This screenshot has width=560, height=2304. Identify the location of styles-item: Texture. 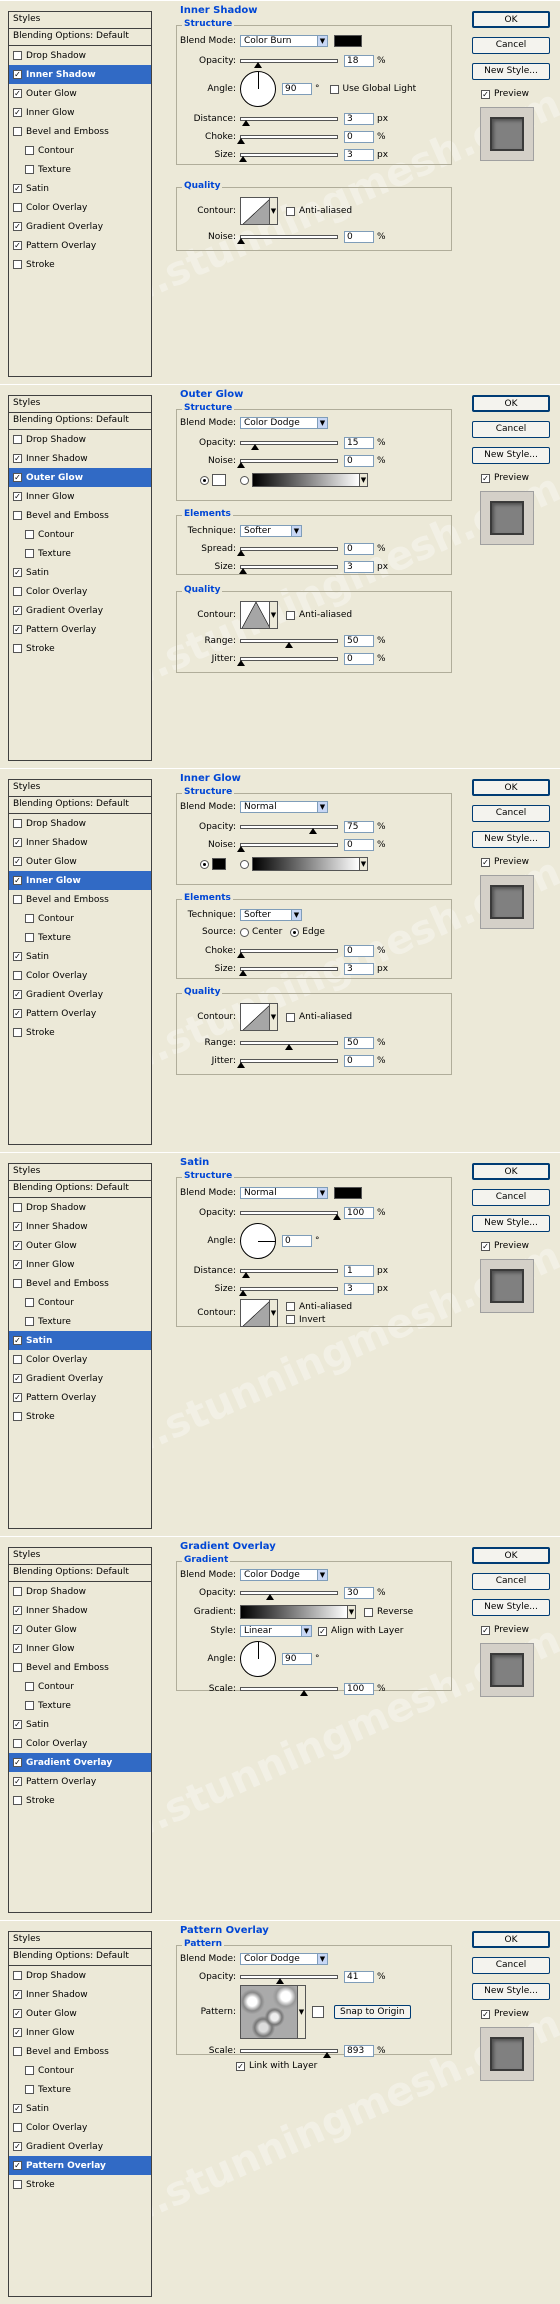
(80, 169).